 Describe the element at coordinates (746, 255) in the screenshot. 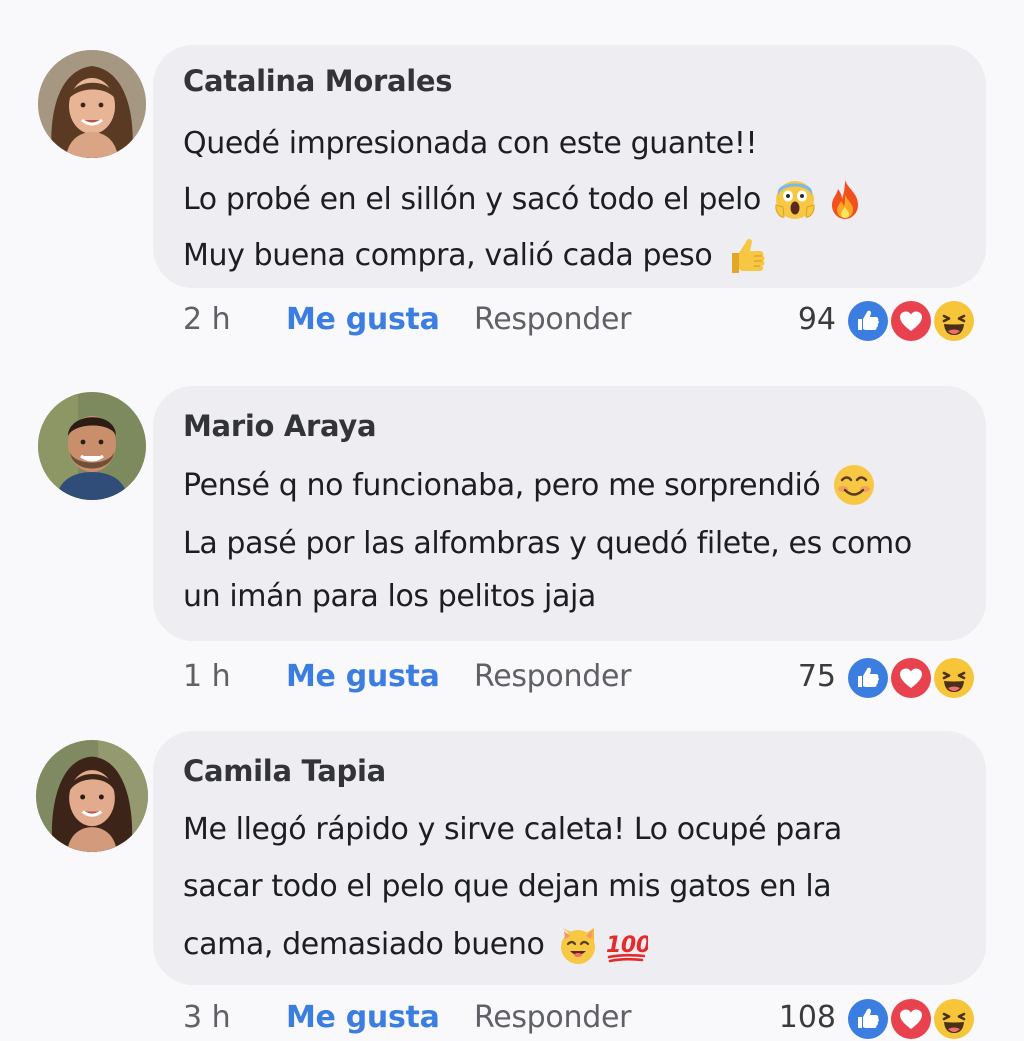

I see `thumbs-up-emoji` at that location.